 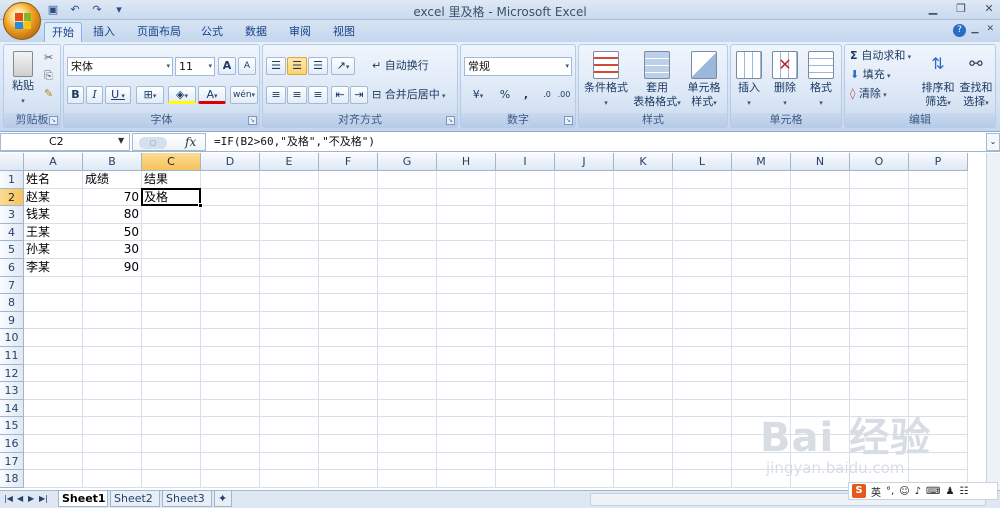 I want to click on tab-insert: 插入, so click(x=104, y=32).